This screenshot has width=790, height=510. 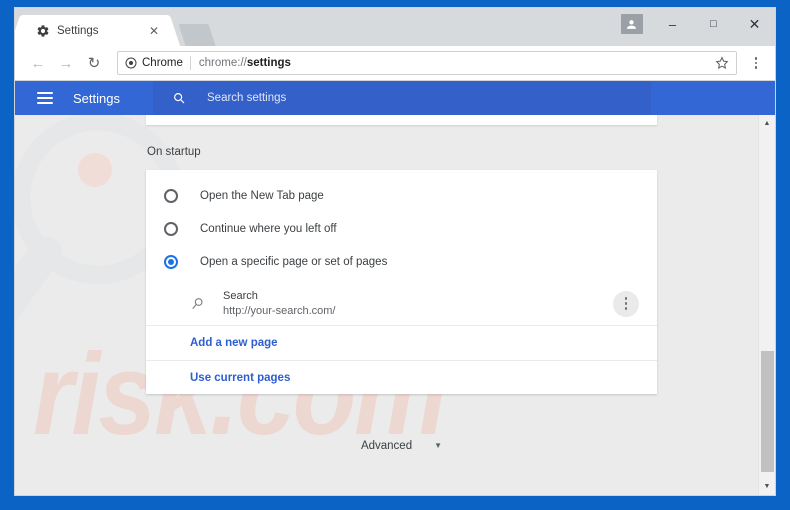 I want to click on tab-strip: Settings ✕ – □ ✕, so click(x=395, y=27).